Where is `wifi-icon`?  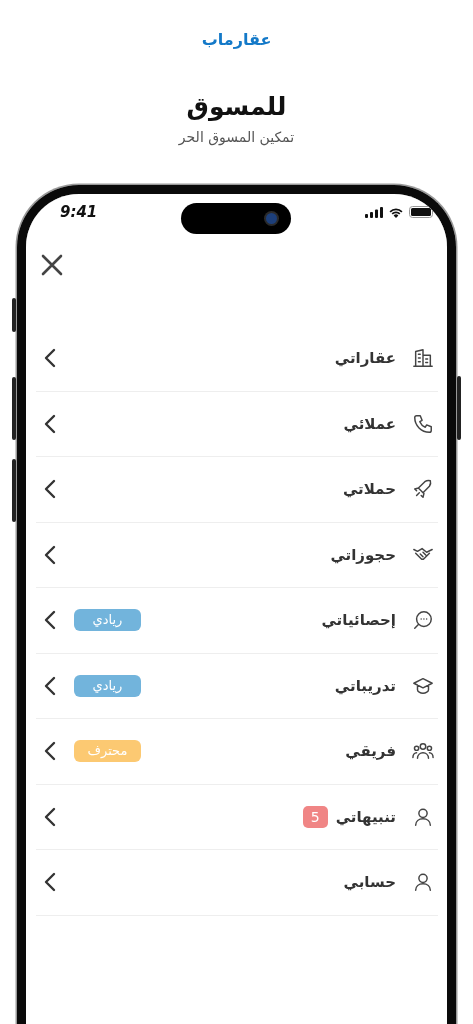 wifi-icon is located at coordinates (396, 212).